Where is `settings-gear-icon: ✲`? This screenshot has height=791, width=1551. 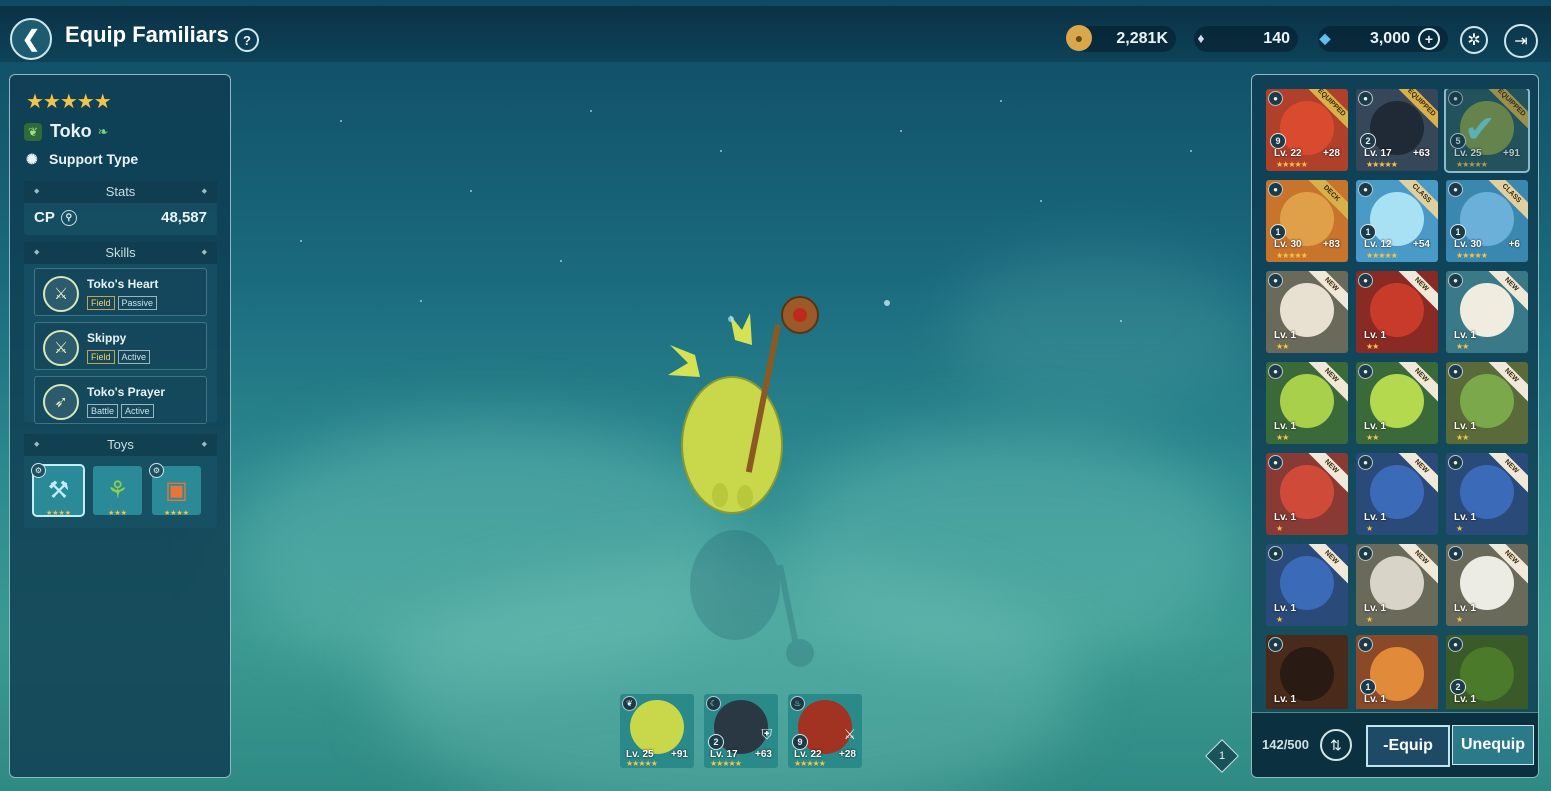
settings-gear-icon: ✲ is located at coordinates (1474, 40).